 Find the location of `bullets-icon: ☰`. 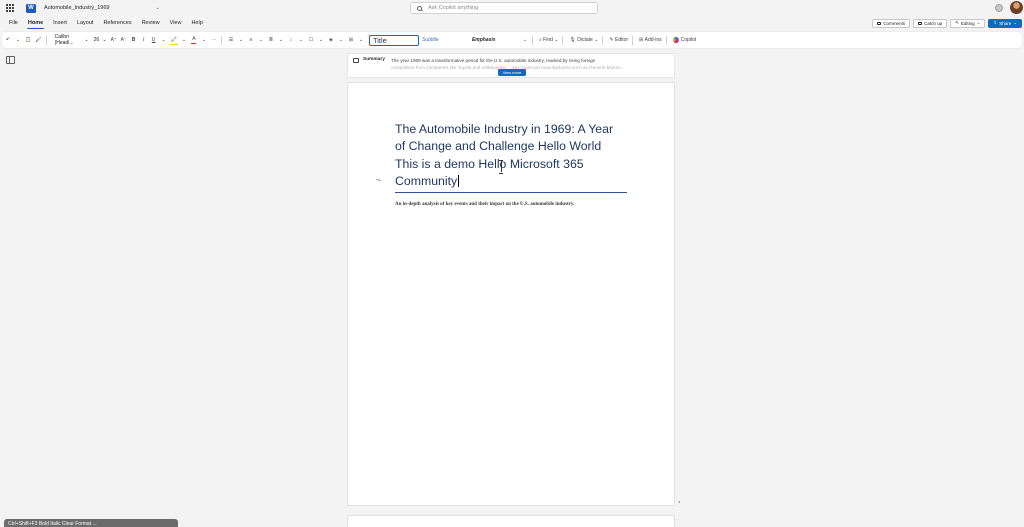

bullets-icon: ☰ is located at coordinates (231, 40).